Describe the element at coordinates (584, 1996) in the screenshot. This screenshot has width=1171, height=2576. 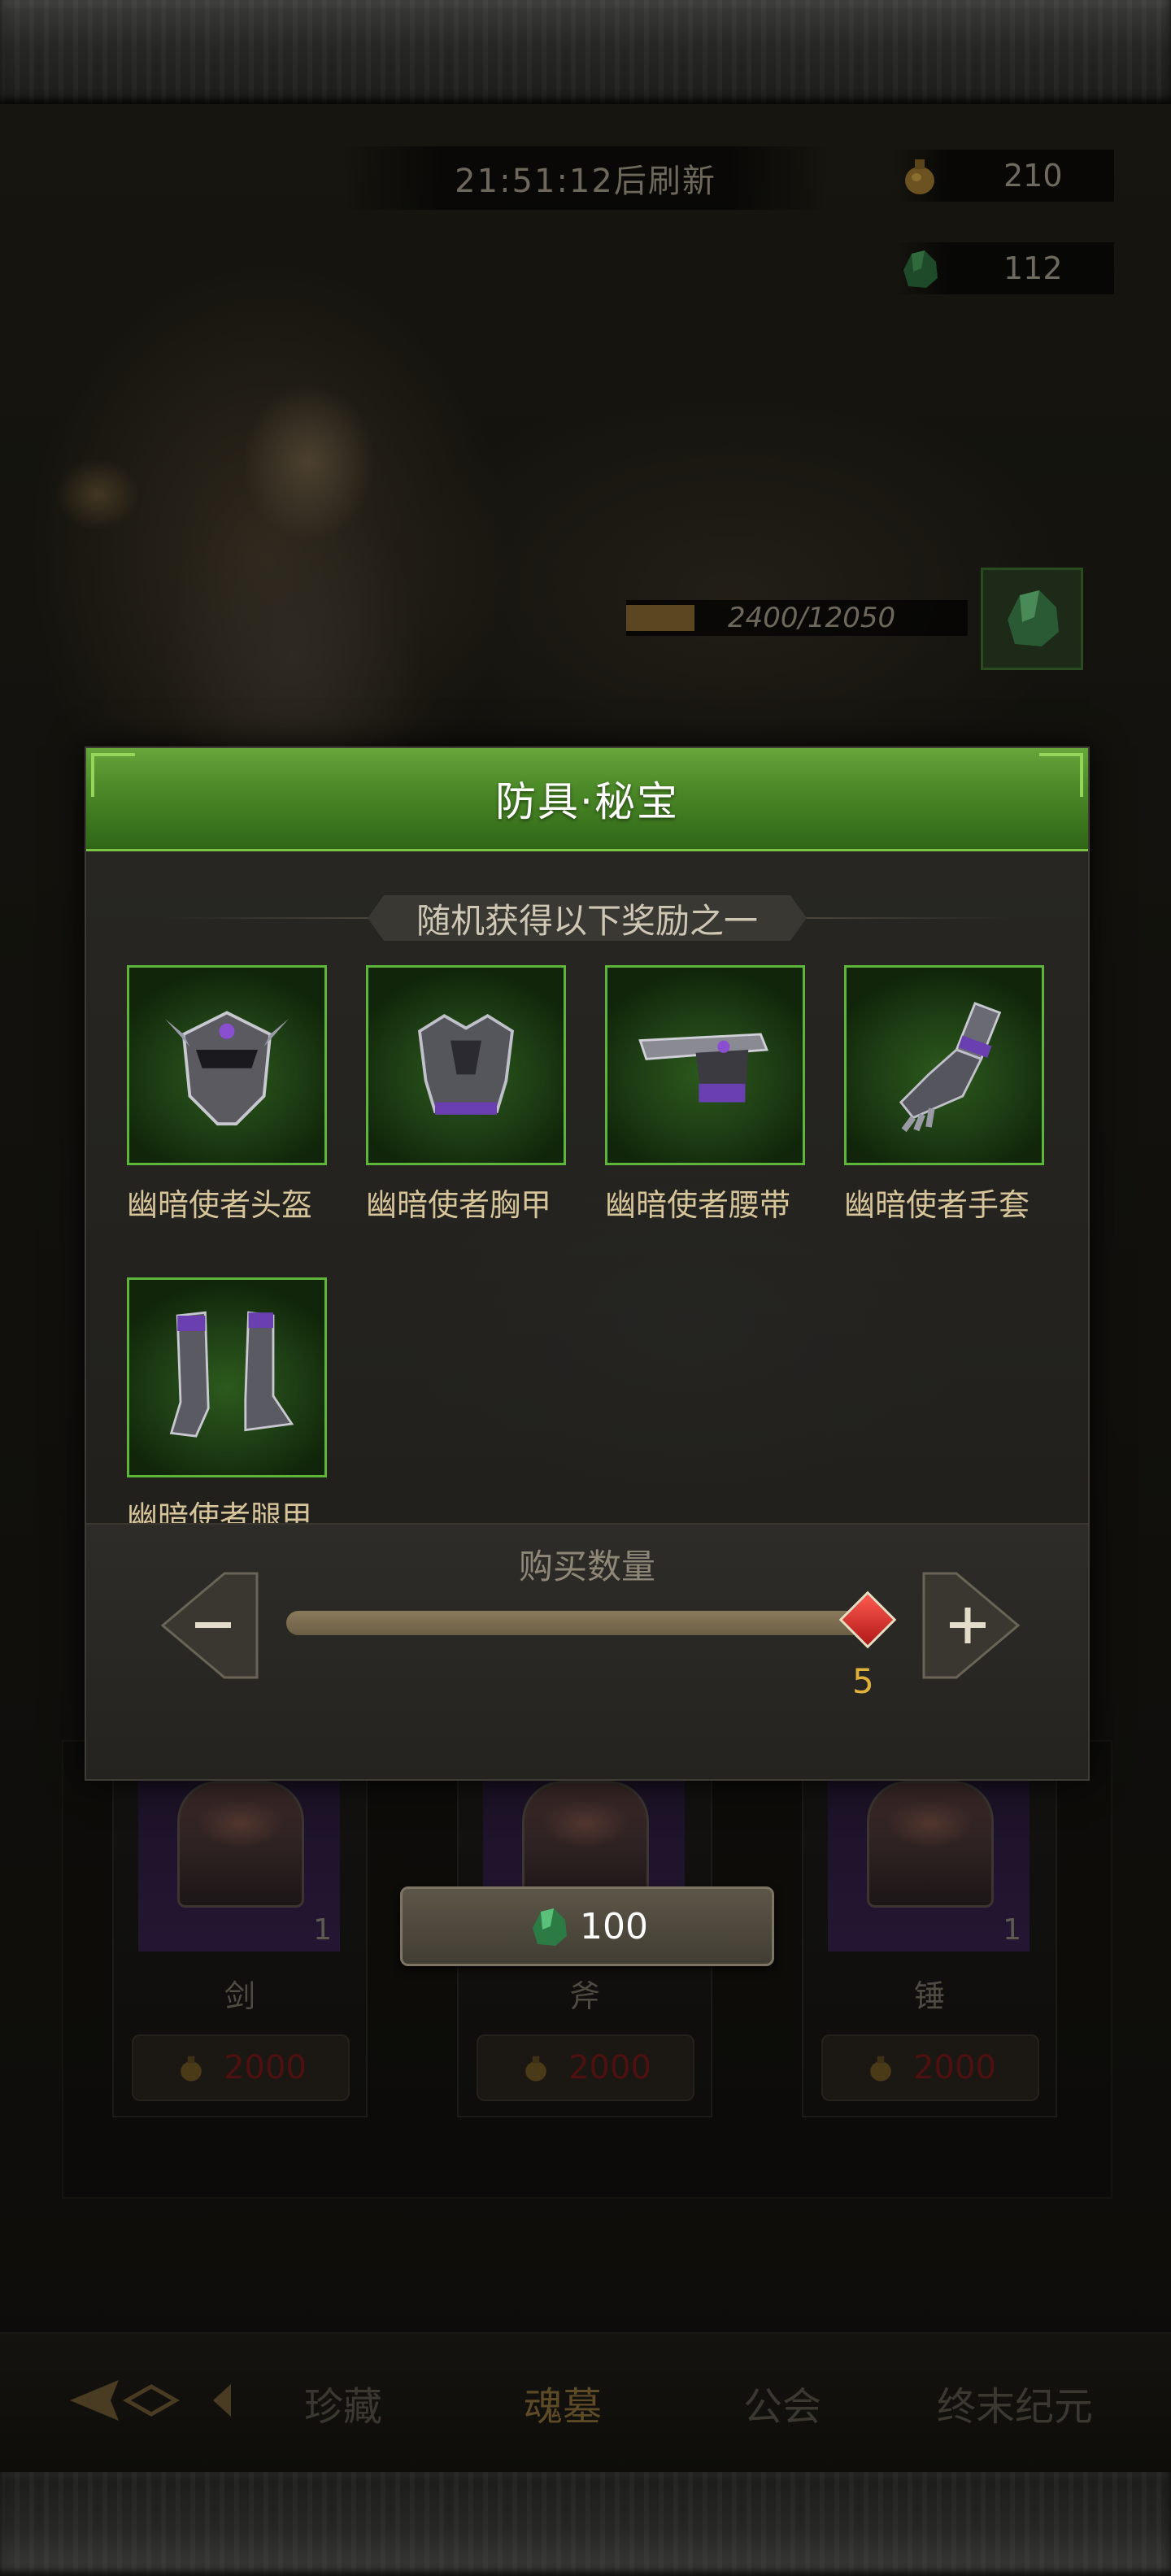
I see `shop-card-name: 斧` at that location.